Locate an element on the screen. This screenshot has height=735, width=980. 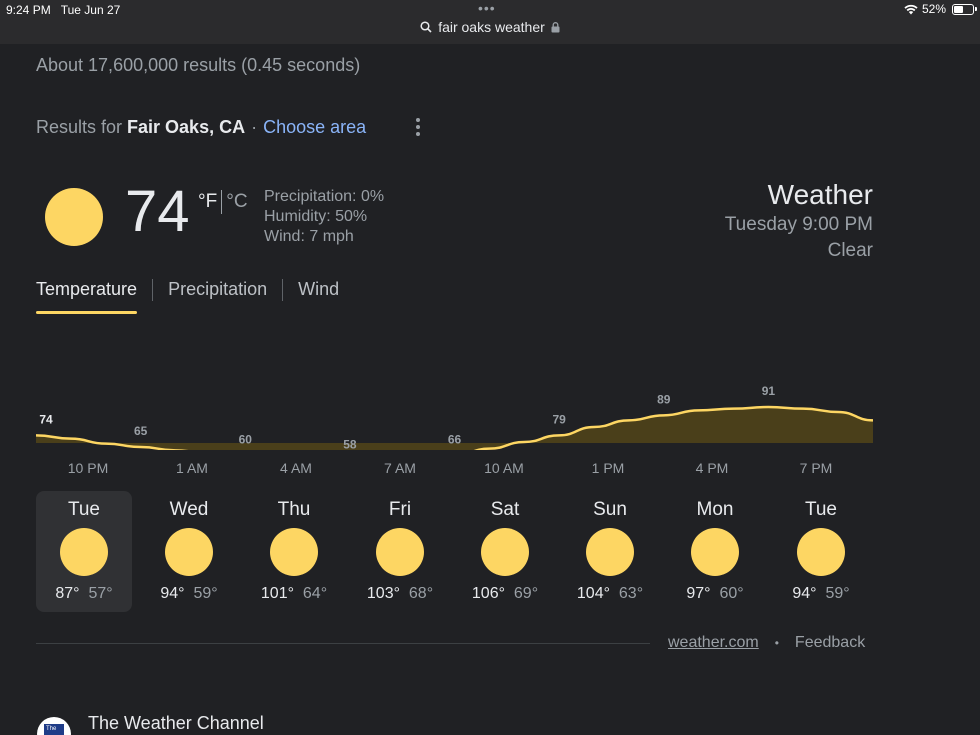
forecast-temps: 106° 69° is located at coordinates (505, 594).